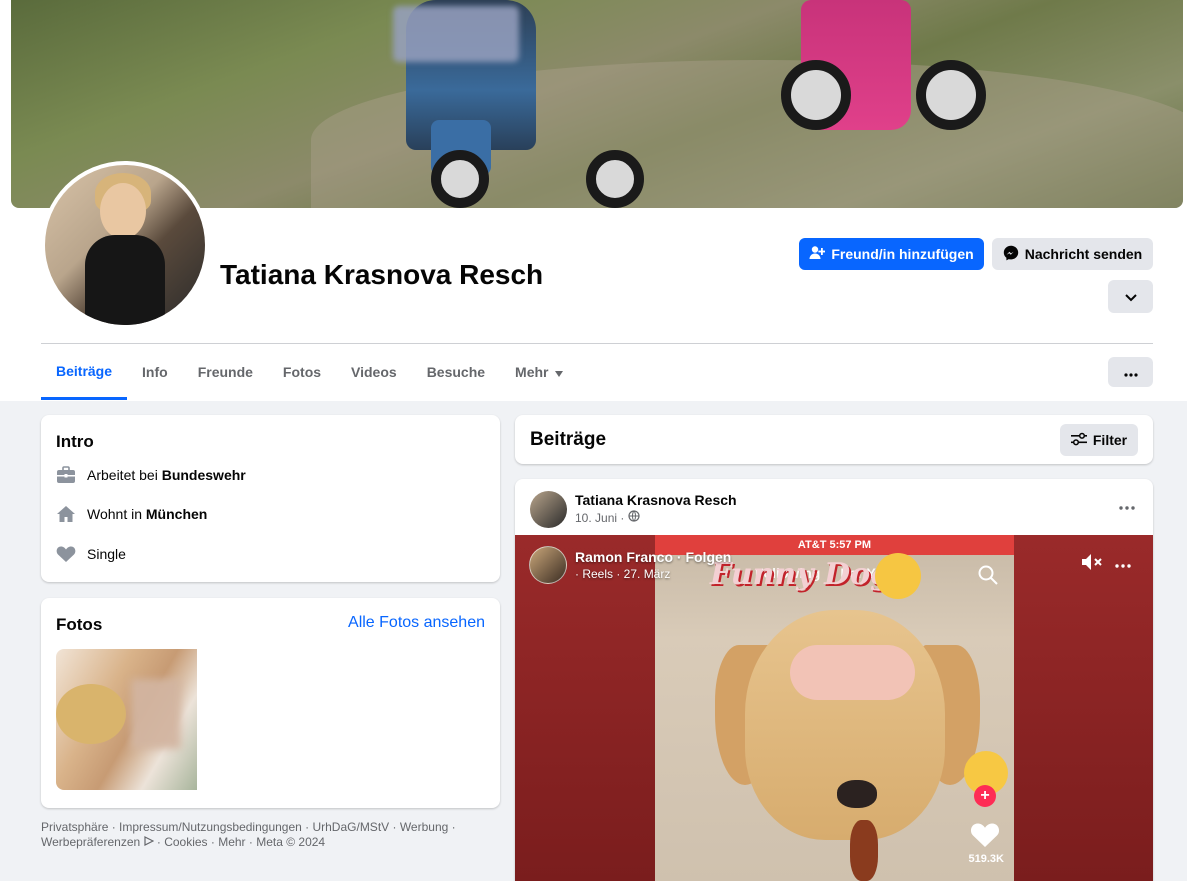  What do you see at coordinates (66, 554) in the screenshot?
I see `heart-icon` at bounding box center [66, 554].